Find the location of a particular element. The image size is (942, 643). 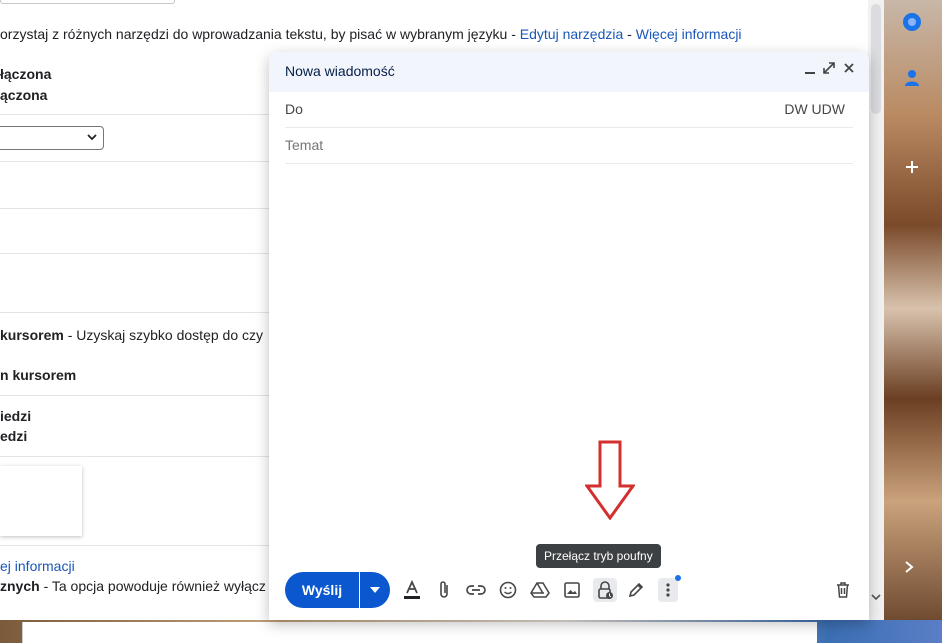

emoji-icon is located at coordinates (508, 590).